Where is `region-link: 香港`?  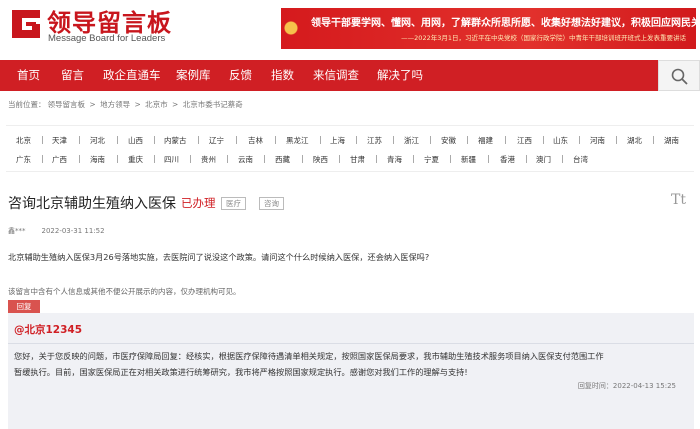 region-link: 香港 is located at coordinates (507, 159).